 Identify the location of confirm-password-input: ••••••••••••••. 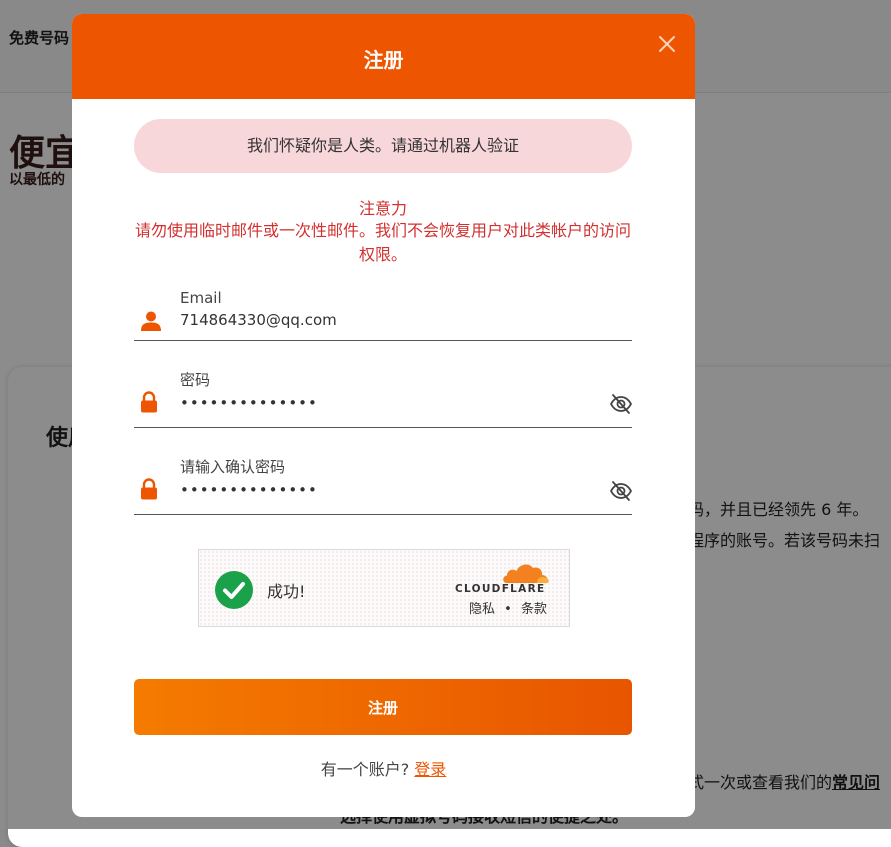
(380, 490).